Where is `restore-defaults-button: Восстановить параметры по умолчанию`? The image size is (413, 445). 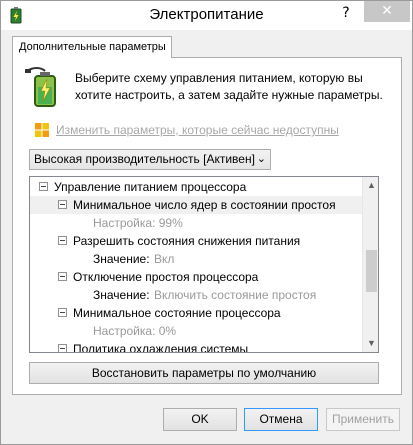
restore-defaults-button: Восстановить параметры по умолчанию is located at coordinates (204, 373).